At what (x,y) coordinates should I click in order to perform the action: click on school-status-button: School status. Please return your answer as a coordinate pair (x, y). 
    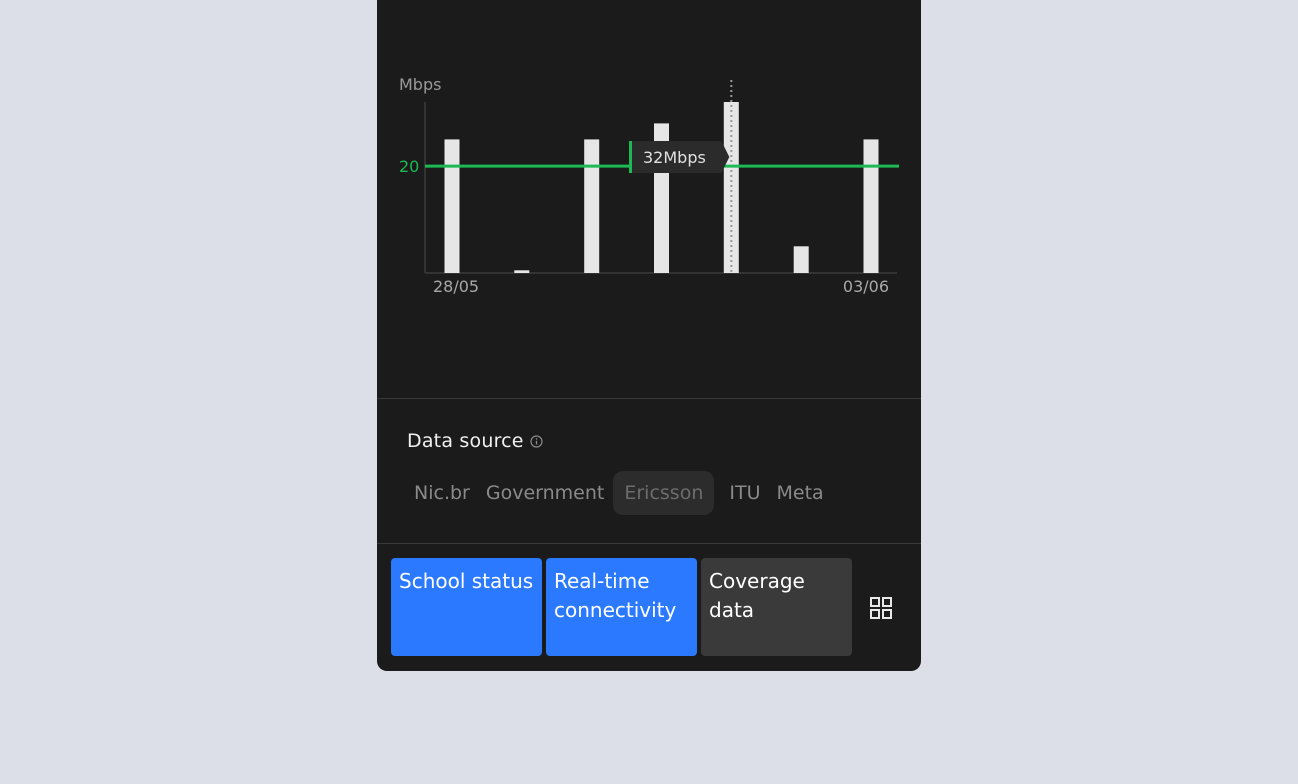
    Looking at the image, I should click on (466, 607).